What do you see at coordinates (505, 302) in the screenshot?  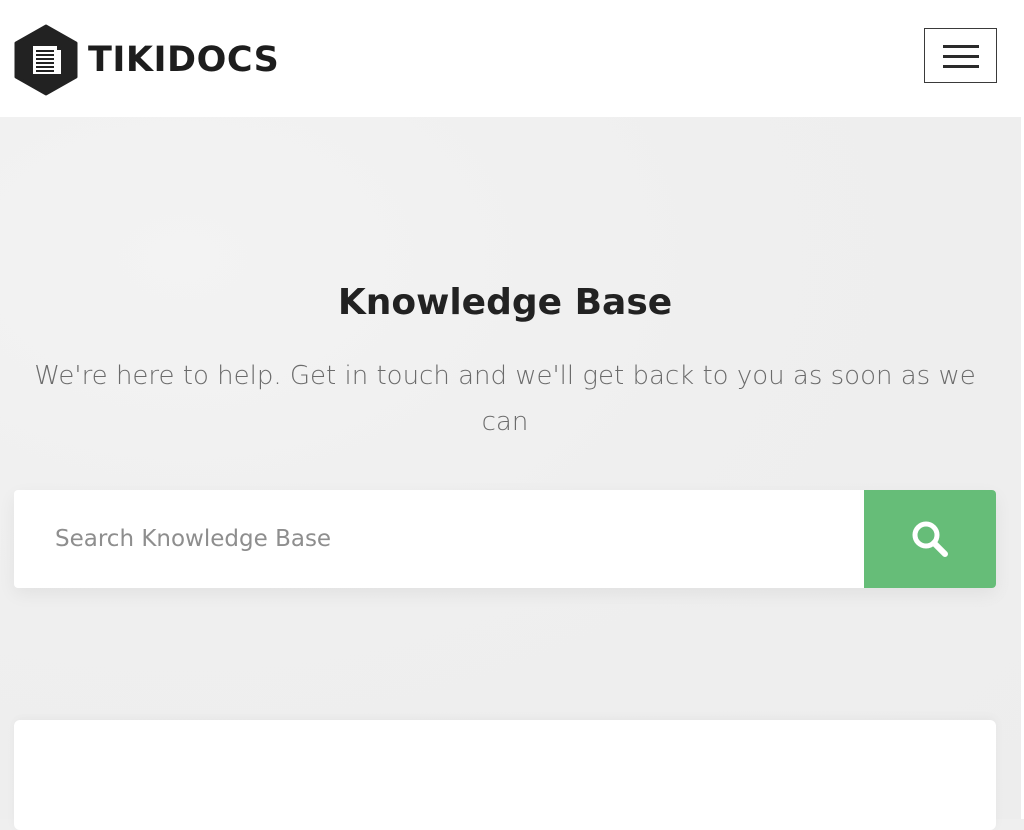 I see `page-title: Knowledge Base` at bounding box center [505, 302].